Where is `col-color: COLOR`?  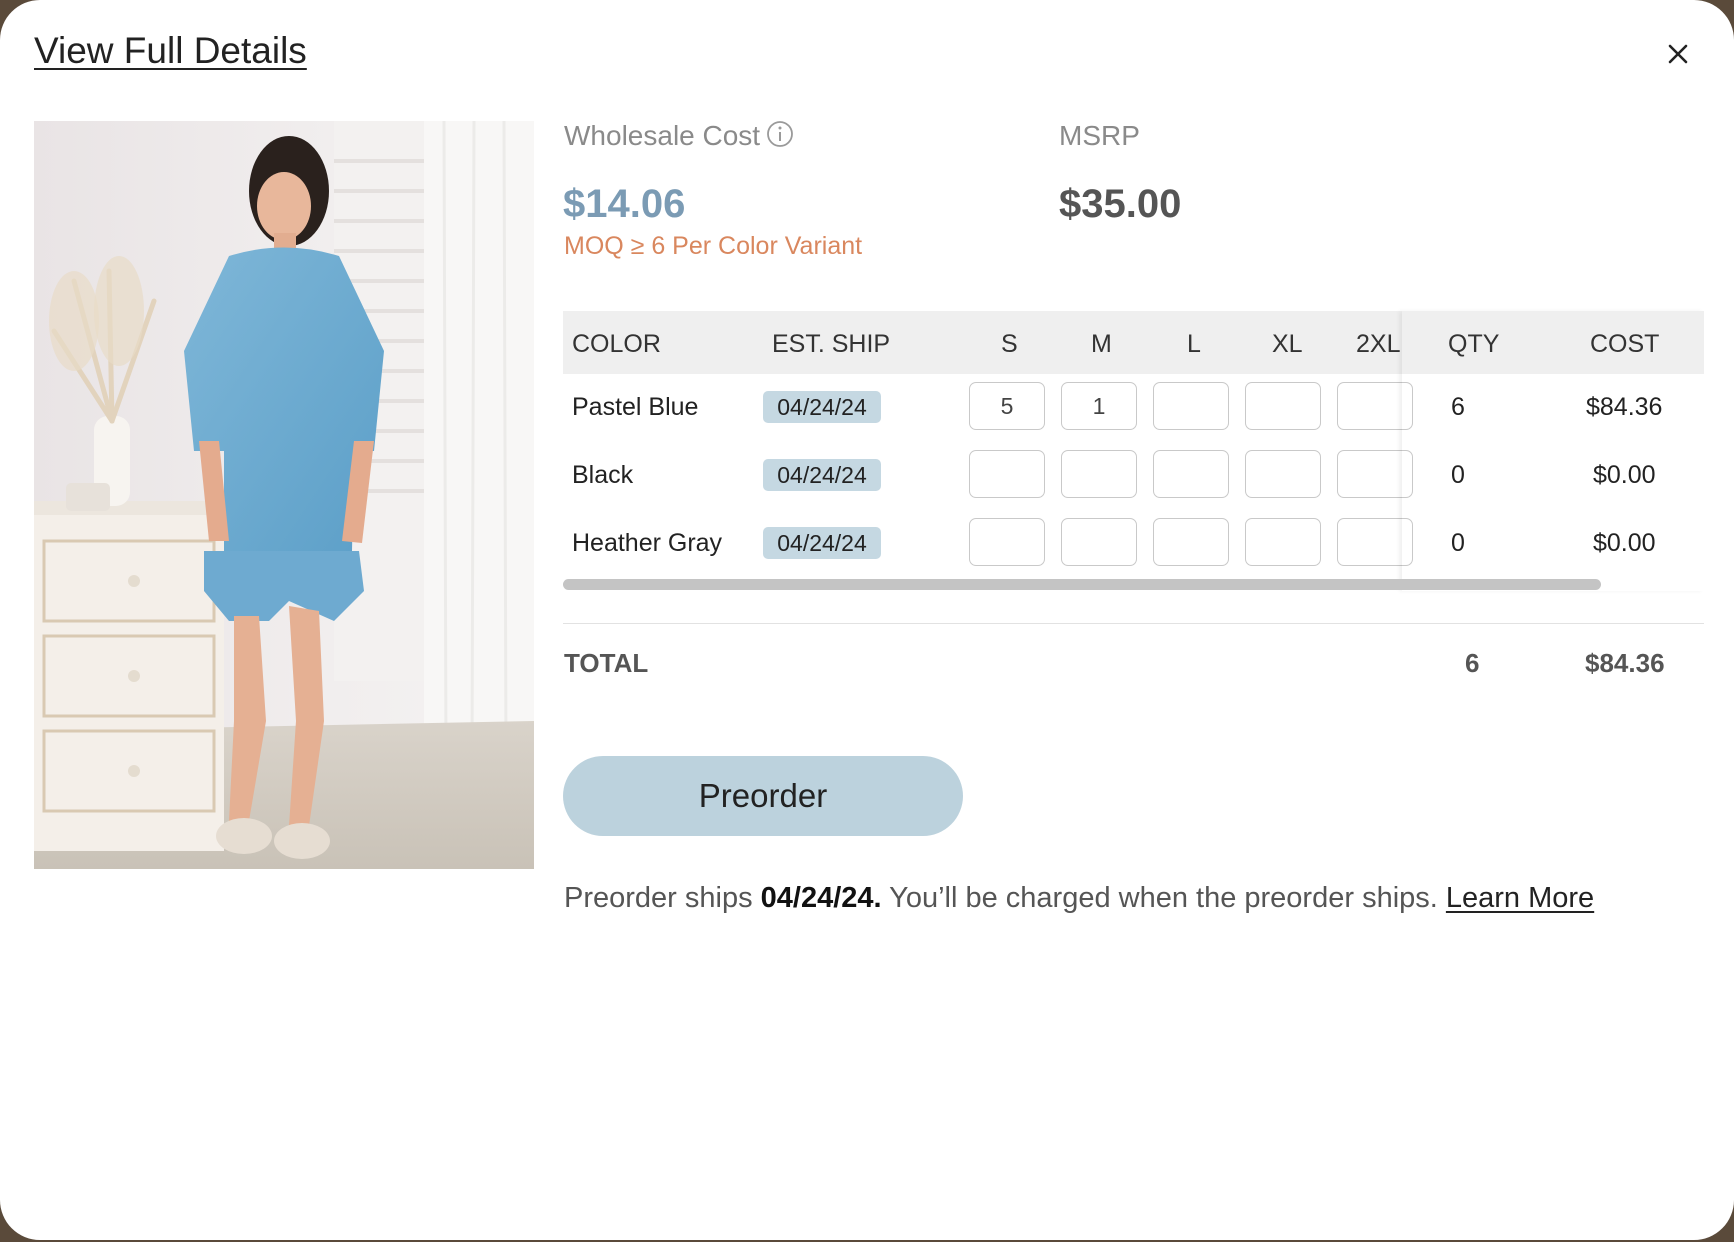
col-color: COLOR is located at coordinates (616, 344).